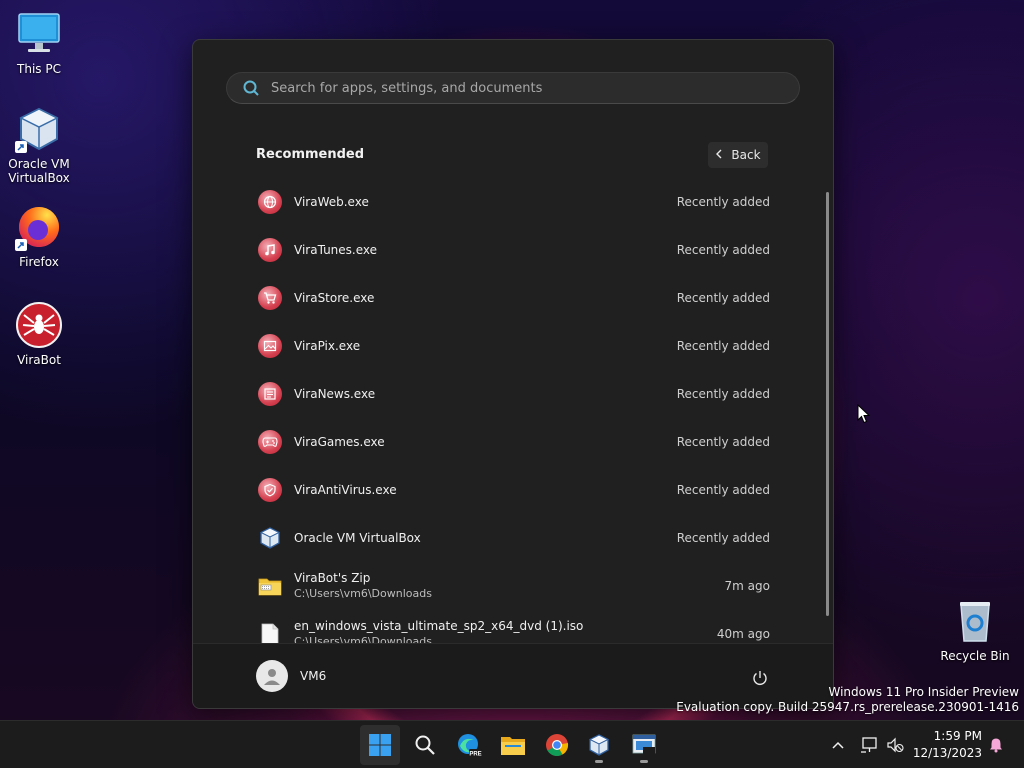 Image resolution: width=1024 pixels, height=768 pixels. I want to click on edge-pre-badge: PRE, so click(475, 755).